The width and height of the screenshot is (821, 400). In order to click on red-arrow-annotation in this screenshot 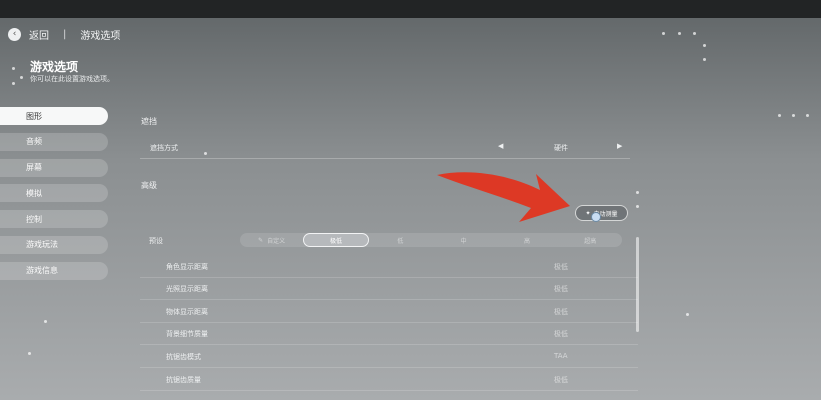, I will do `click(503, 197)`.